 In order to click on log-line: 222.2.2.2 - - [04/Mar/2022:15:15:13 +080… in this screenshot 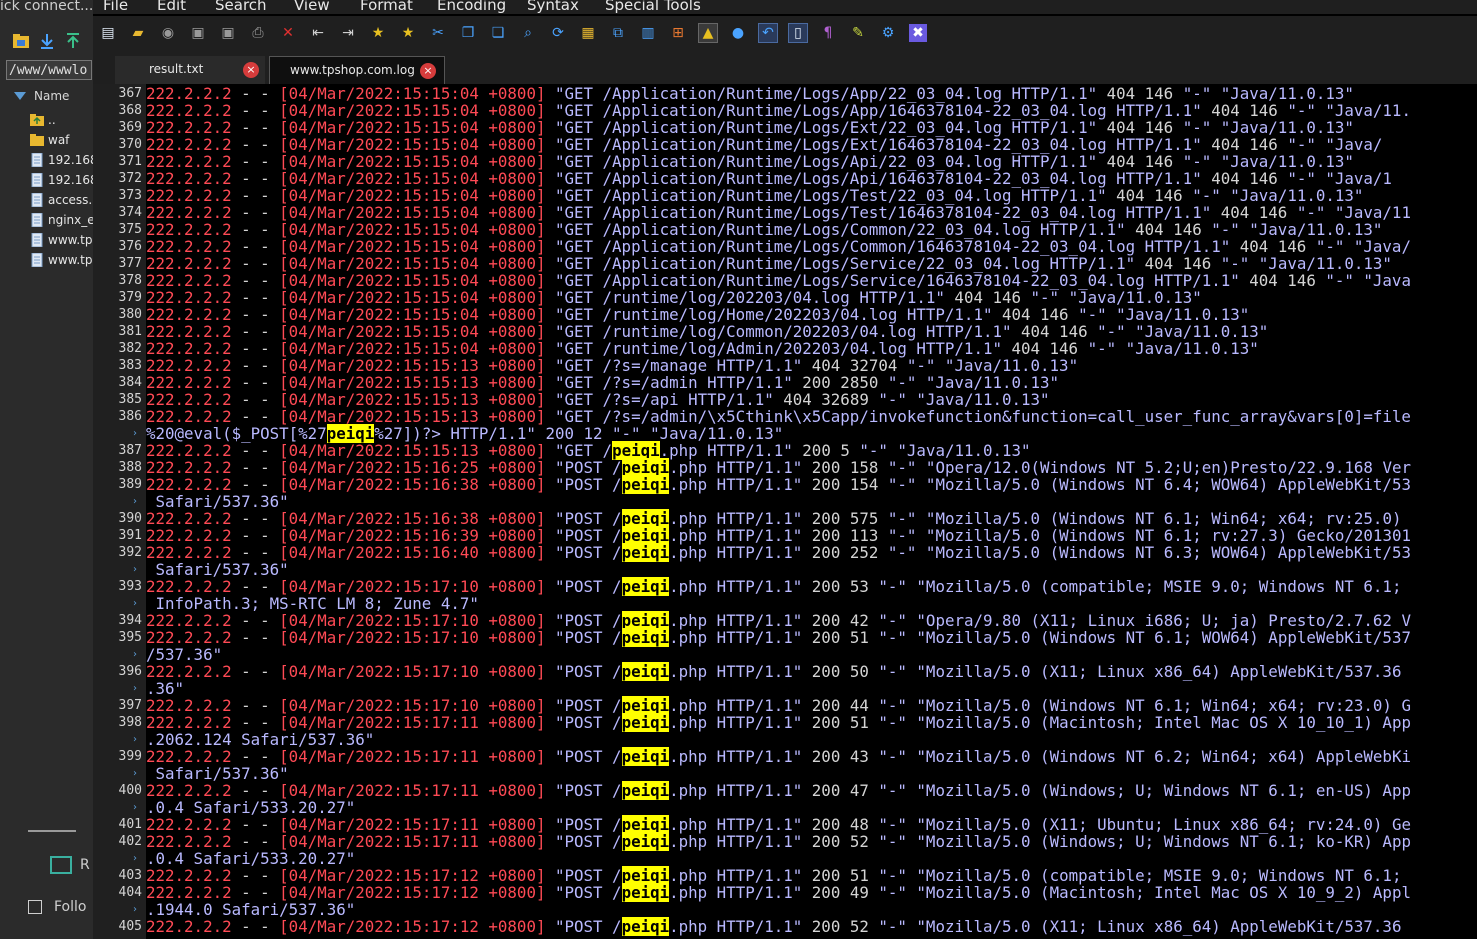, I will do `click(588, 450)`.